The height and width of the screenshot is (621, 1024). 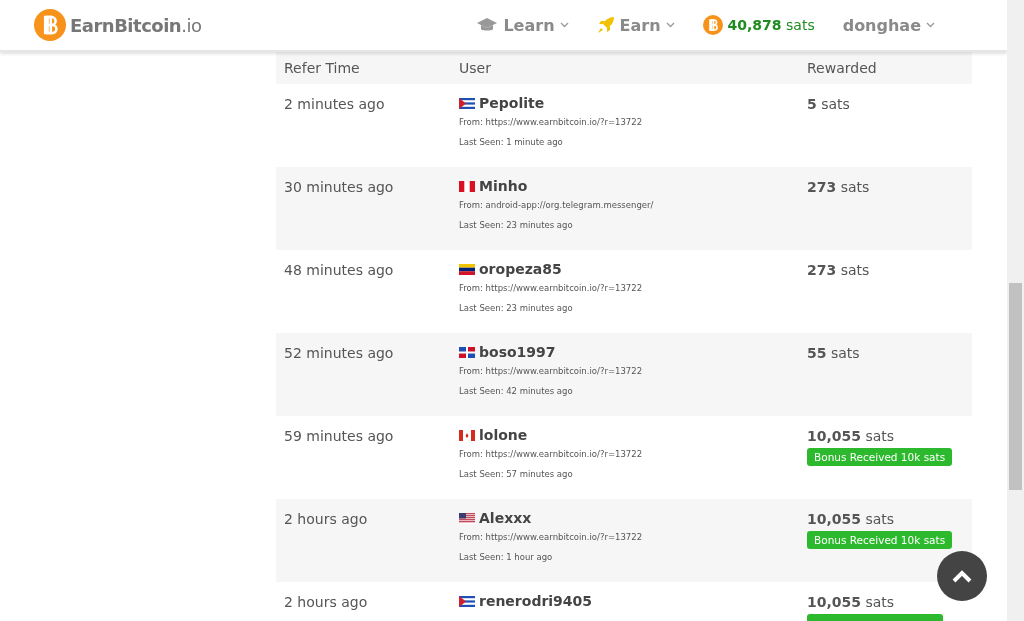 I want to click on rocket-icon, so click(x=605, y=25).